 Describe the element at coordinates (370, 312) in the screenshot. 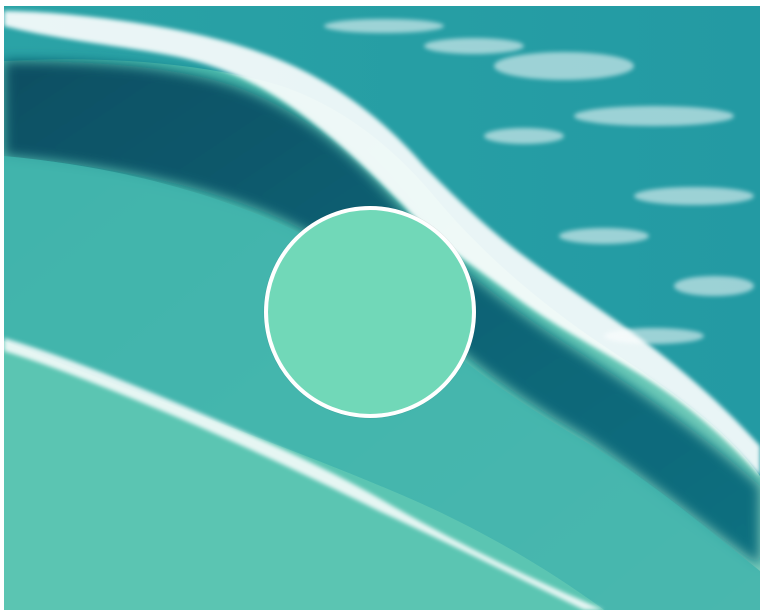

I see `color-swatch-circle` at that location.